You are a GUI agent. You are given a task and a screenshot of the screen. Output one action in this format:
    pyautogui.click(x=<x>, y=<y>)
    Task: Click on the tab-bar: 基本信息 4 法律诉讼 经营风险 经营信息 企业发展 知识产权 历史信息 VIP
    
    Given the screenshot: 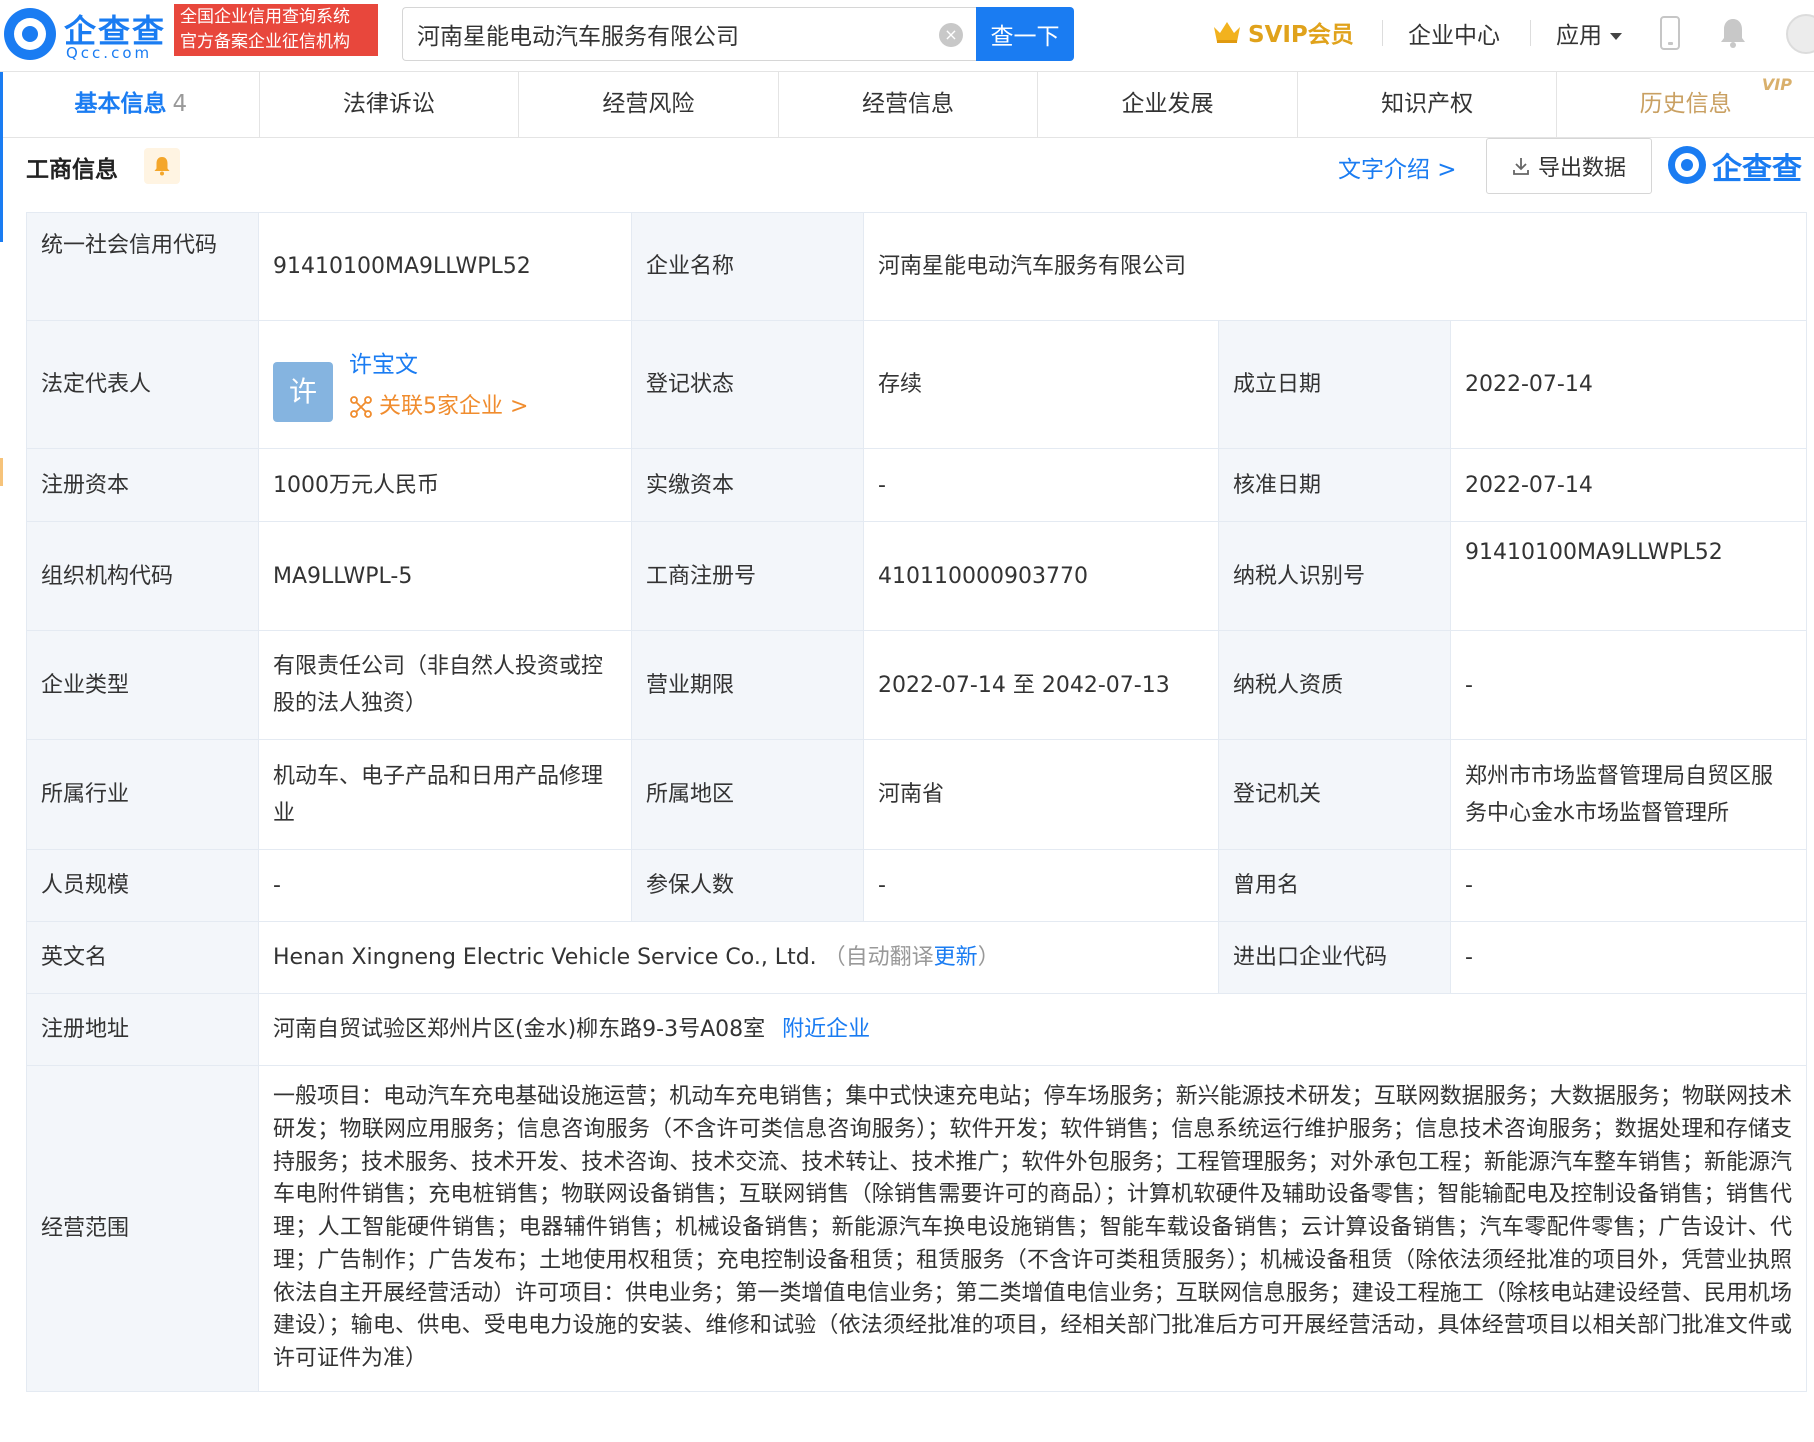 What is the action you would take?
    pyautogui.click(x=907, y=105)
    